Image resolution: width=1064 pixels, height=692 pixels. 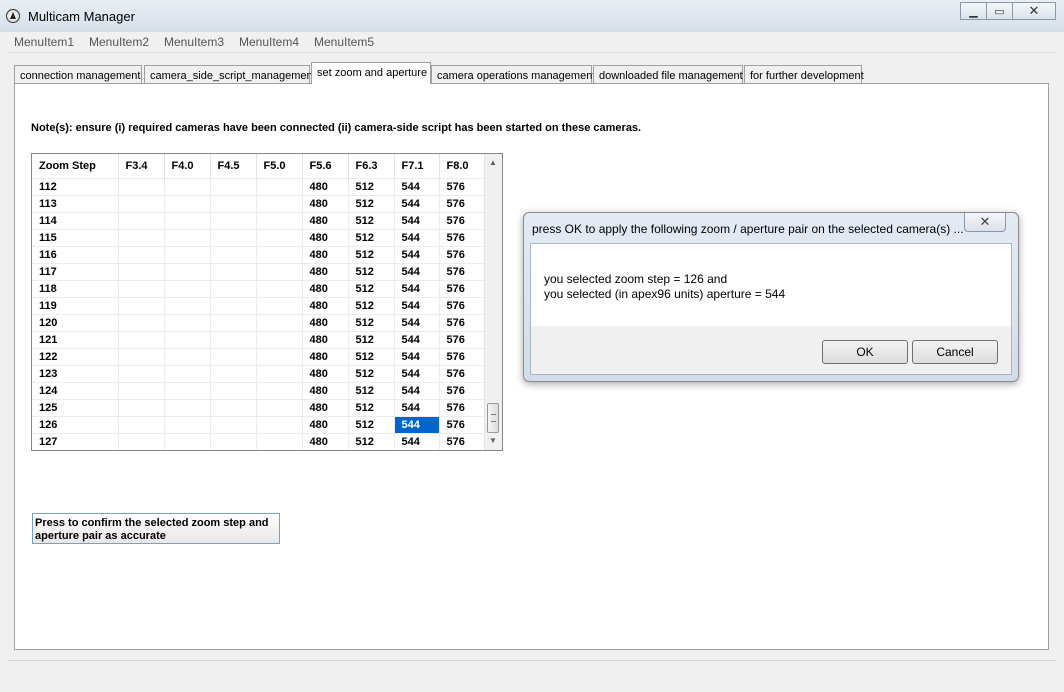 I want to click on grid-cell: 127, so click(x=75, y=441).